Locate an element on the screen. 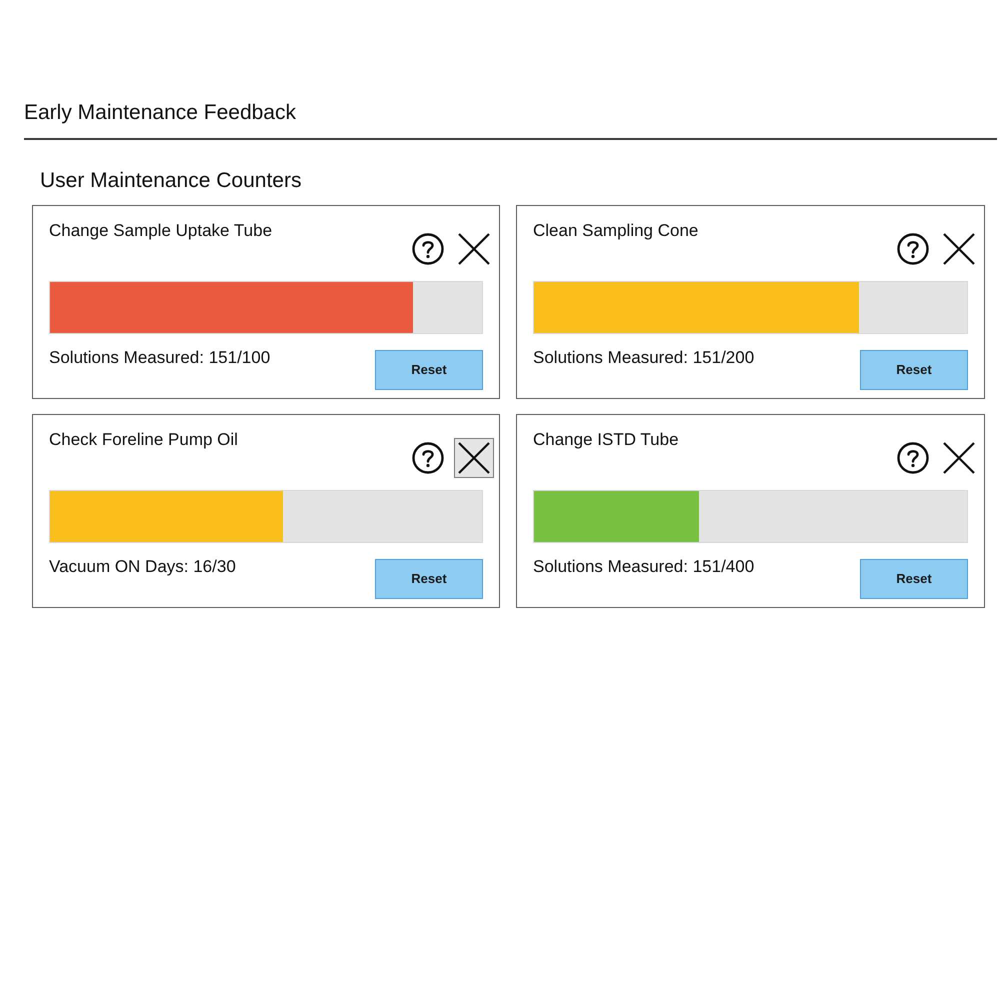  counter-title: Clean Sampling Cone is located at coordinates (615, 231).